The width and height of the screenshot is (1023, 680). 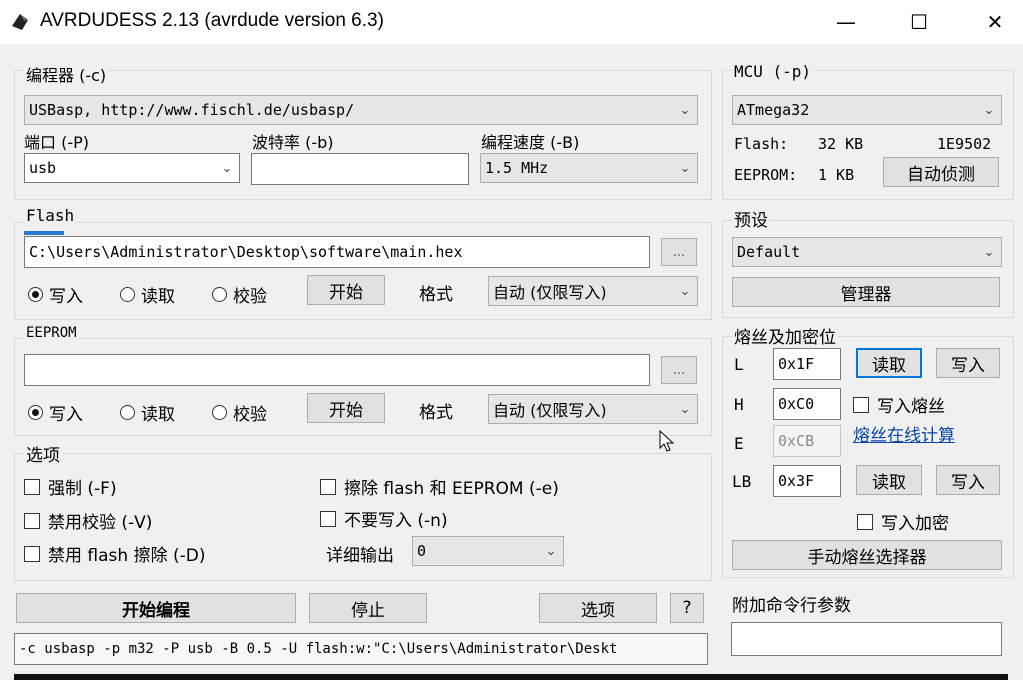 I want to click on flash-size-label: Flash:, so click(x=761, y=144).